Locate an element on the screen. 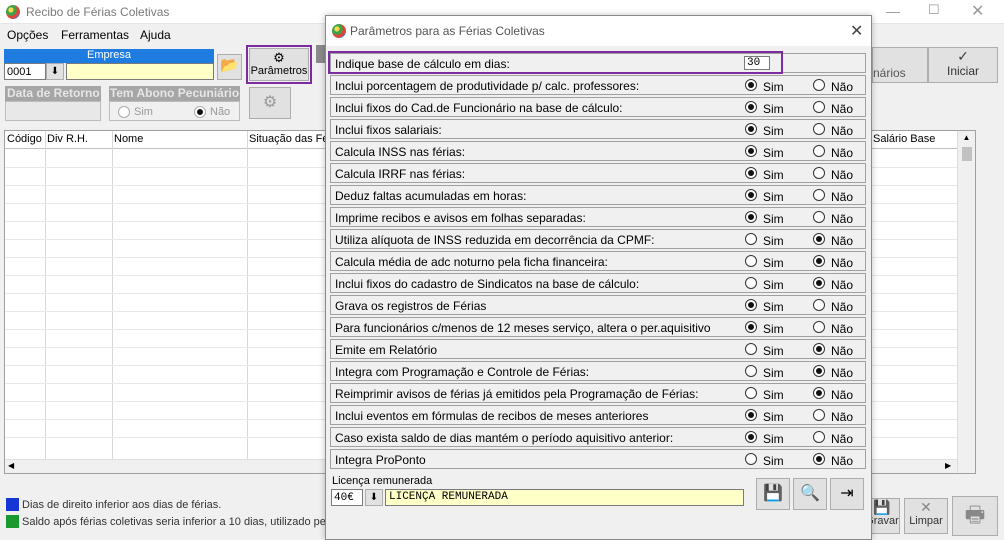 The height and width of the screenshot is (540, 1004). menu-opcoes: Opções is located at coordinates (27, 35).